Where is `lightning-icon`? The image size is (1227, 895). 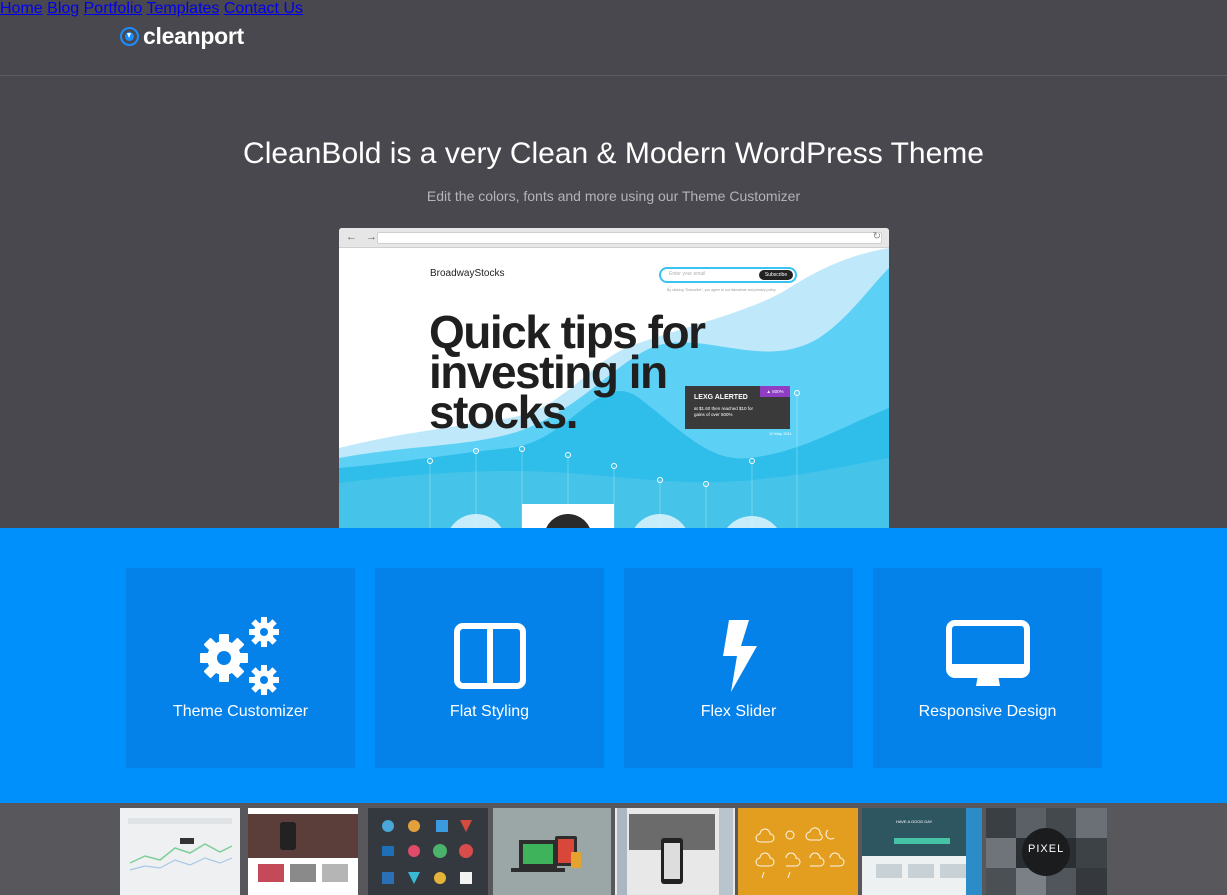
lightning-icon is located at coordinates (738, 656).